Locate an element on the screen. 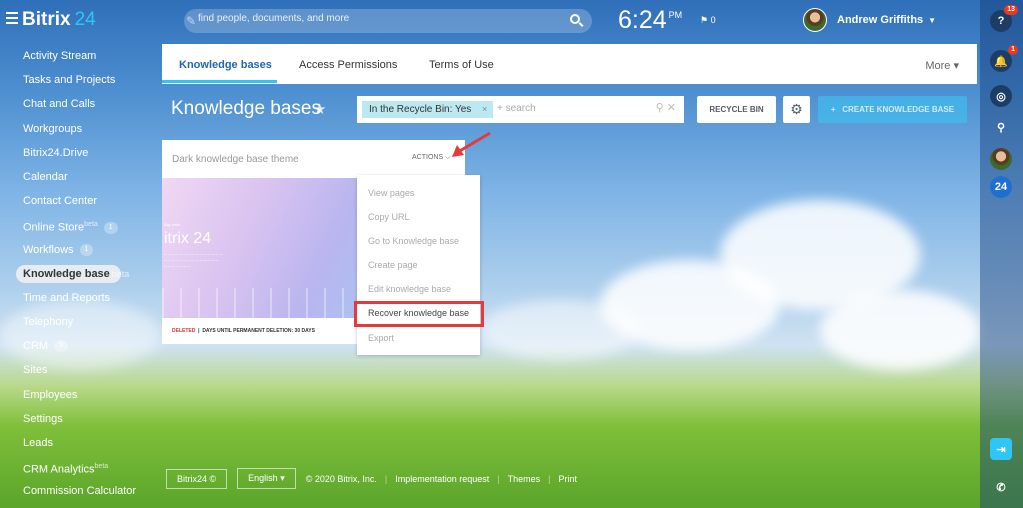  menu-item-export: Export is located at coordinates (381, 338).